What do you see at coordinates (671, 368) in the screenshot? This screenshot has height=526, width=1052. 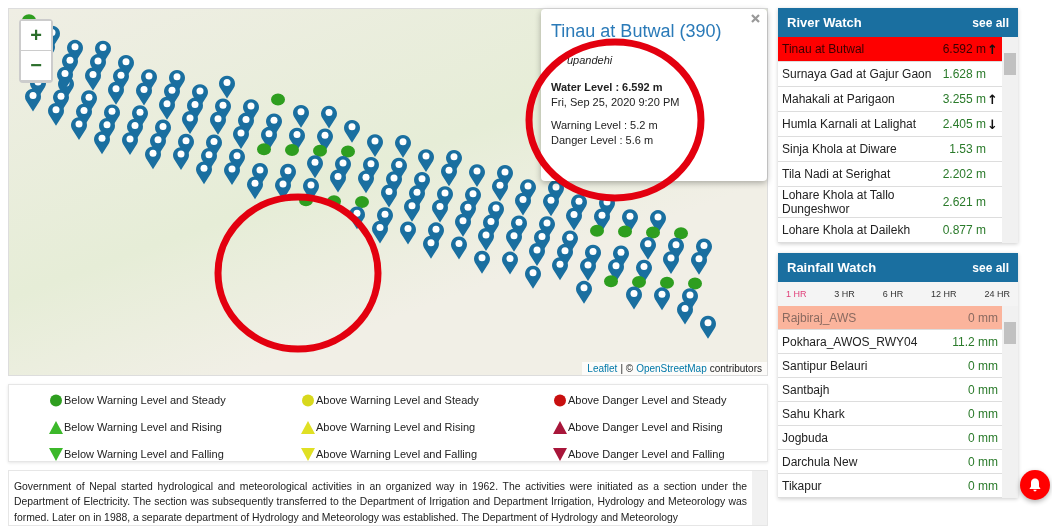 I see `openstreetmap-link: OpenStreetMap` at bounding box center [671, 368].